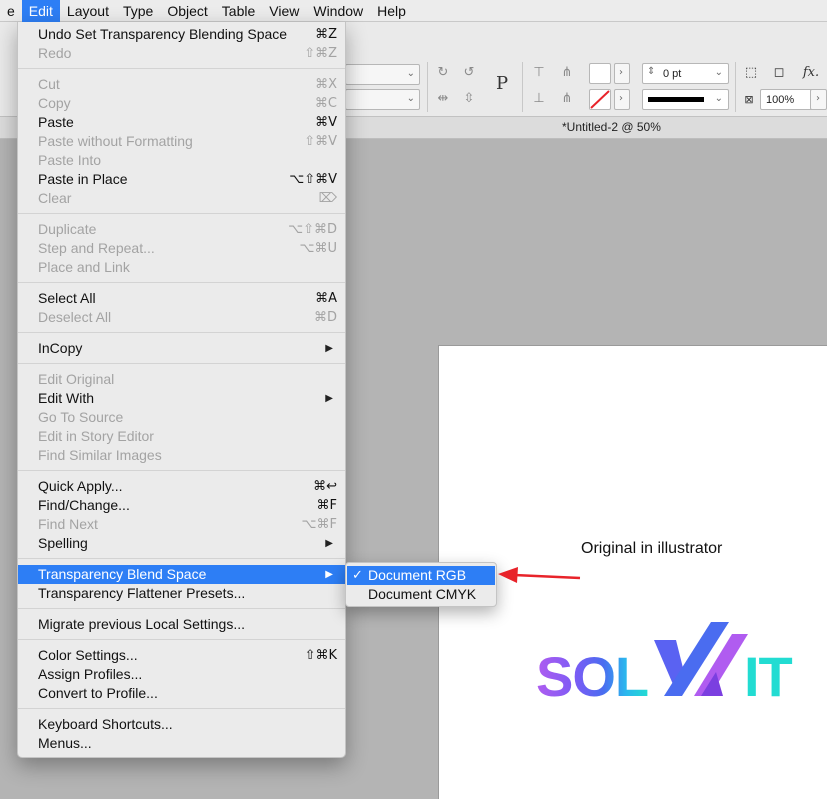 This screenshot has width=827, height=799. What do you see at coordinates (181, 348) in the screenshot?
I see `menu-item-incopy: InCopy ▶` at bounding box center [181, 348].